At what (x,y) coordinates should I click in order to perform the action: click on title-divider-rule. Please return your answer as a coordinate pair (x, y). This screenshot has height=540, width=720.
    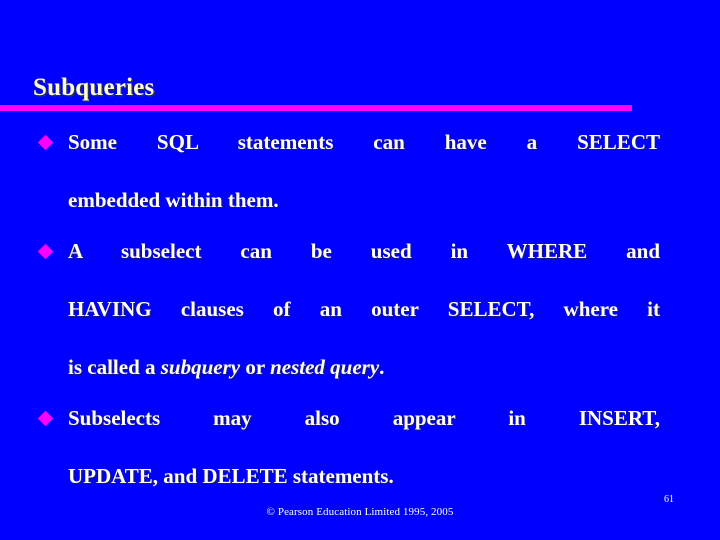
    Looking at the image, I should click on (316, 108).